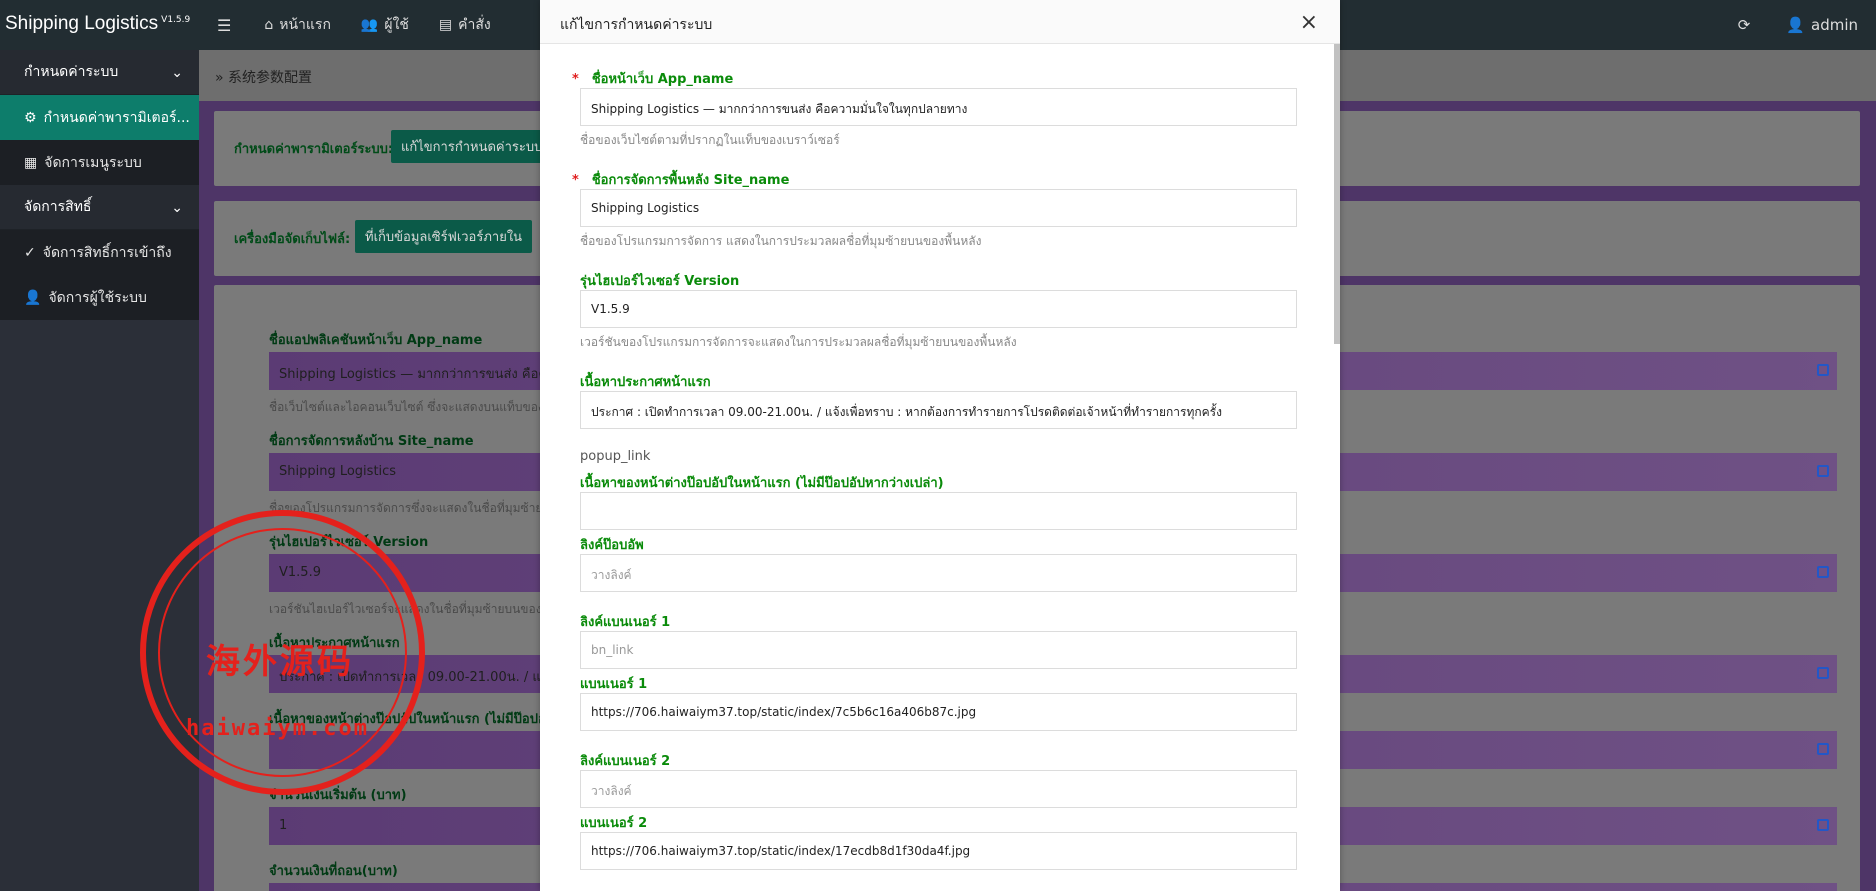  I want to click on sidebar-item-menu-management: ▦ จัดการเมนูระบบ, so click(99, 162).